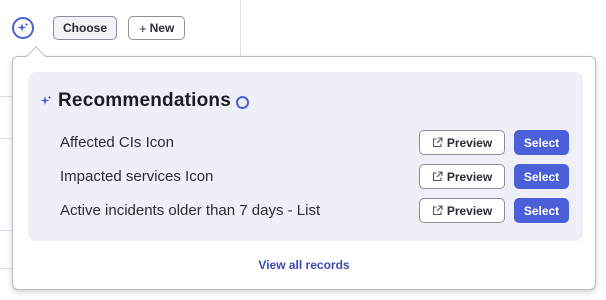 The width and height of the screenshot is (606, 300). What do you see at coordinates (117, 142) in the screenshot?
I see `recommendation-label: Affected CIs Icon` at bounding box center [117, 142].